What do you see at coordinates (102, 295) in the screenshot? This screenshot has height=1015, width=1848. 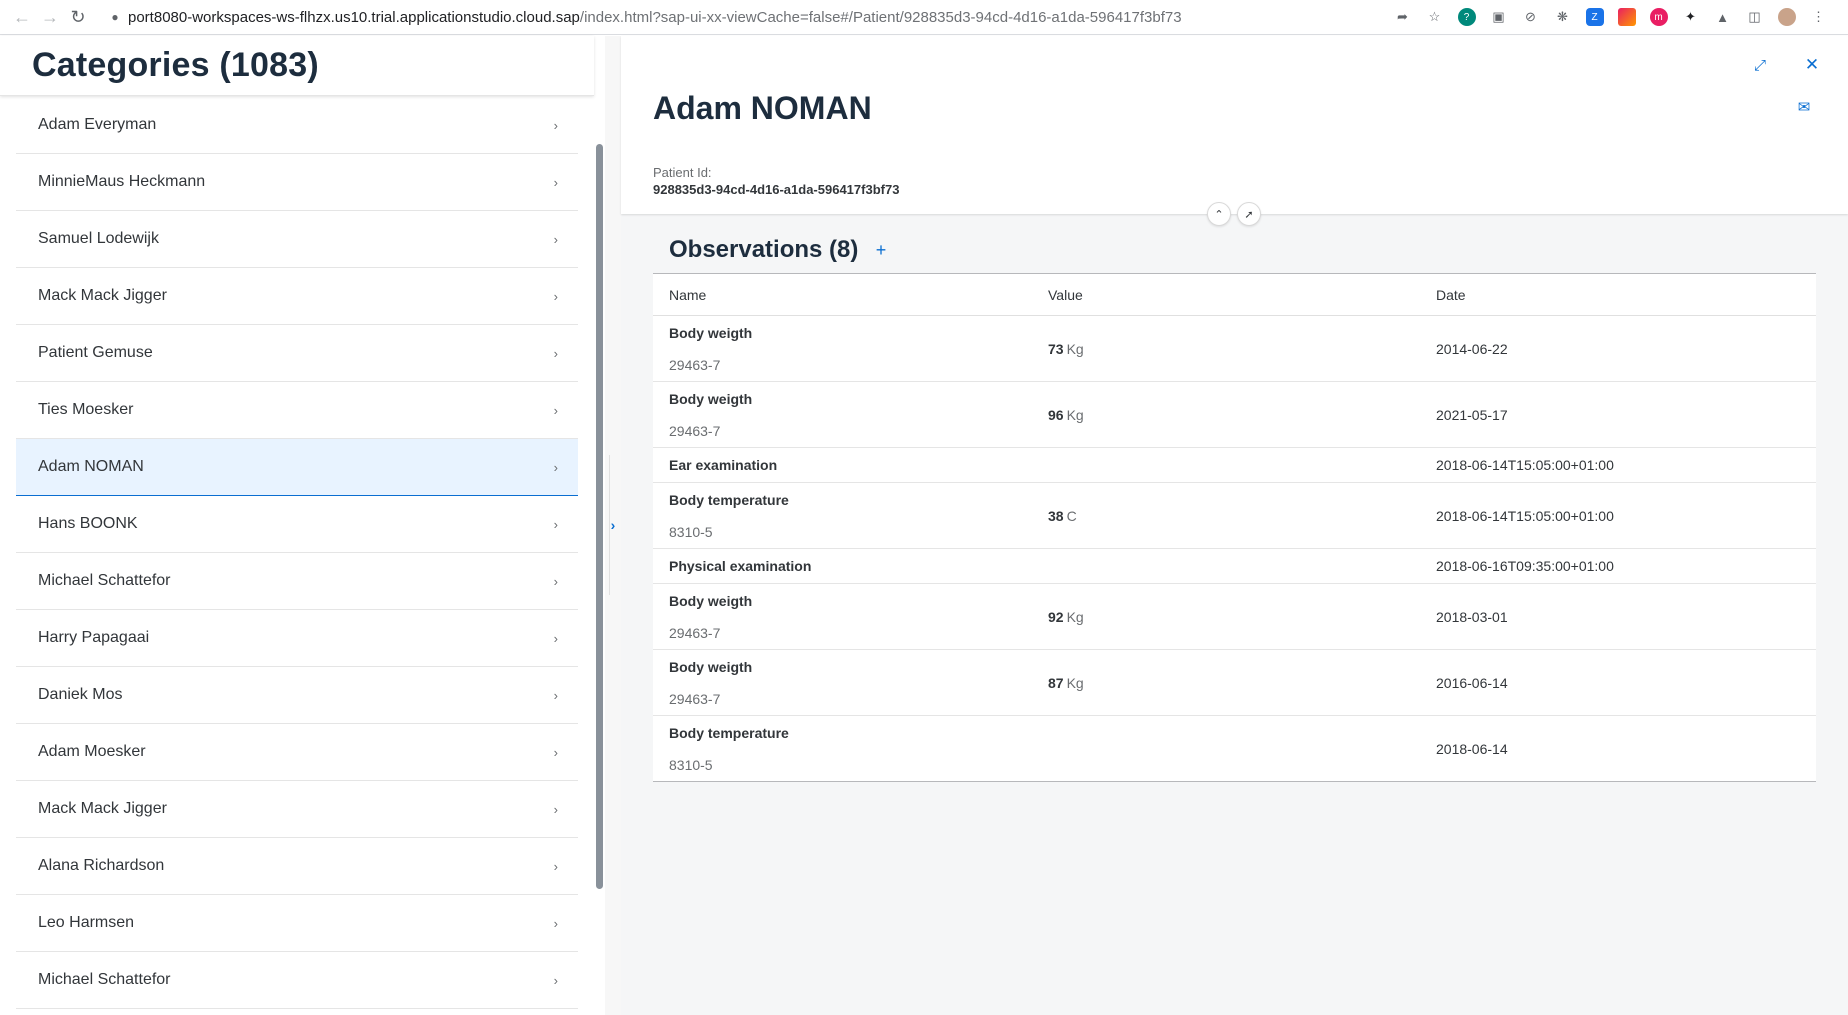 I see `list-item-label: Mack Mack Jigger` at bounding box center [102, 295].